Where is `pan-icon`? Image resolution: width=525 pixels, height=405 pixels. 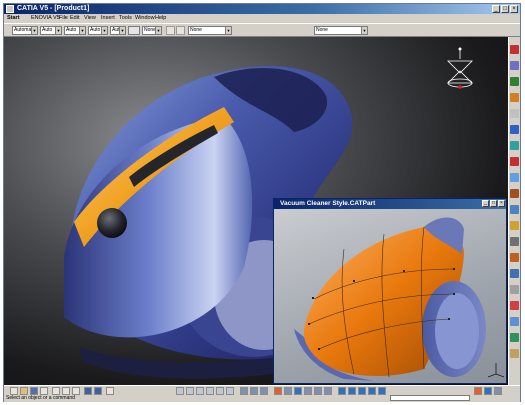
pan-icon is located at coordinates (352, 391).